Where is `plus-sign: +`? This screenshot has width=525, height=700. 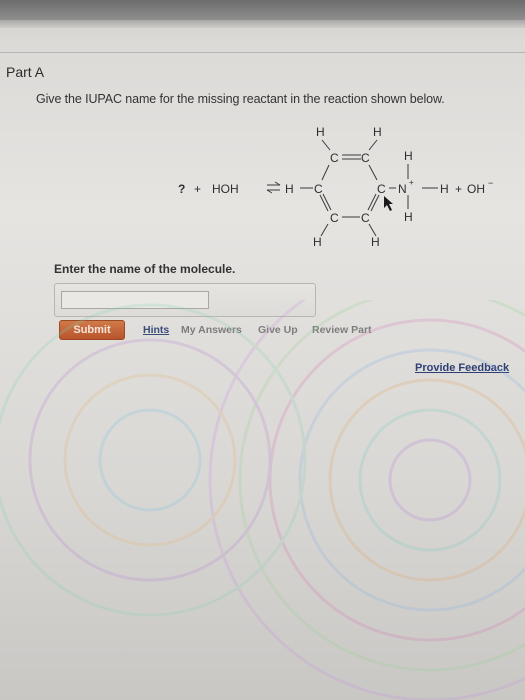 plus-sign: + is located at coordinates (197, 189).